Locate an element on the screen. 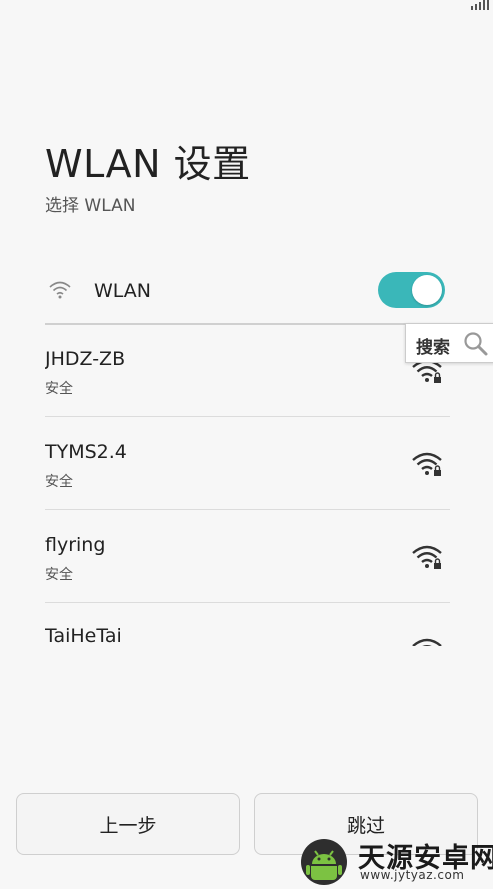 This screenshot has width=493, height=889. search-button: 搜索 is located at coordinates (449, 343).